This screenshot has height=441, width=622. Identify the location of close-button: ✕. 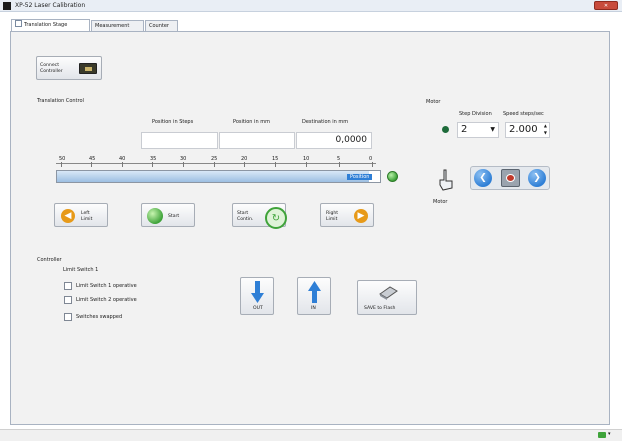
(606, 5).